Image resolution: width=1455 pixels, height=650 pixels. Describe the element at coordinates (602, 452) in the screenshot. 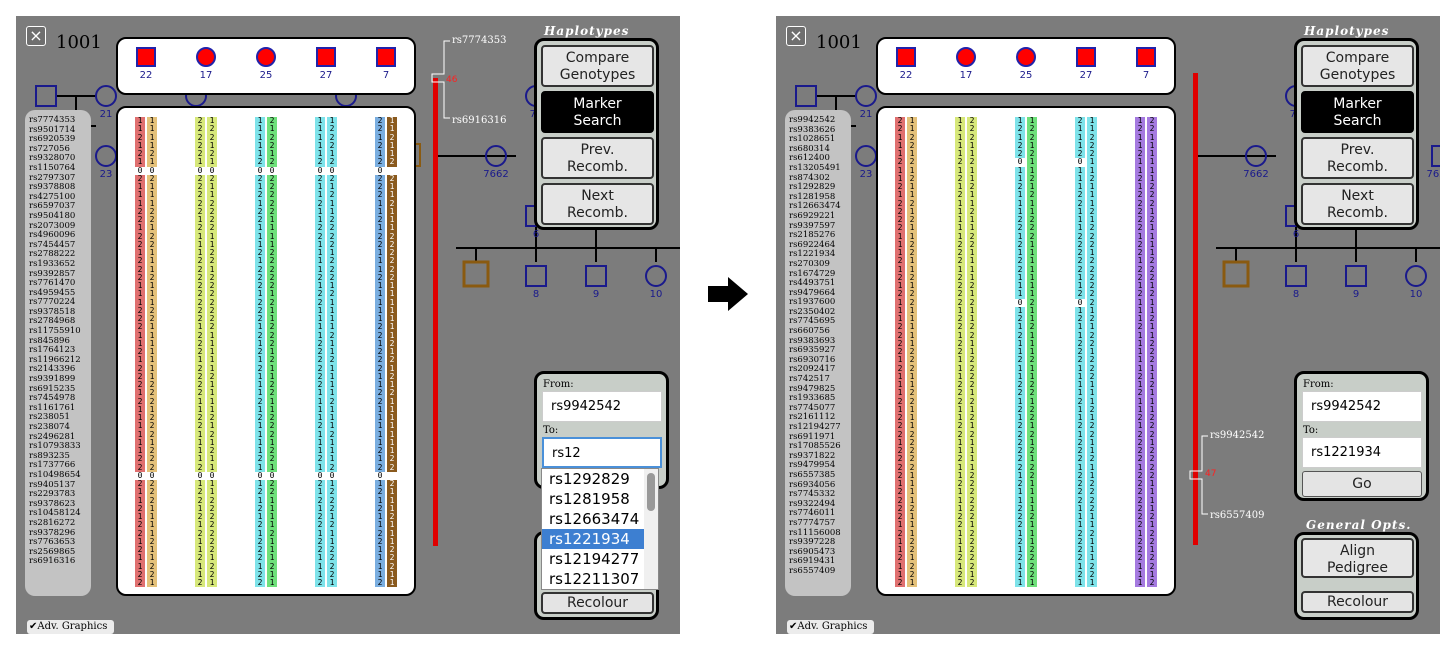

I see `to-input: rs12` at that location.